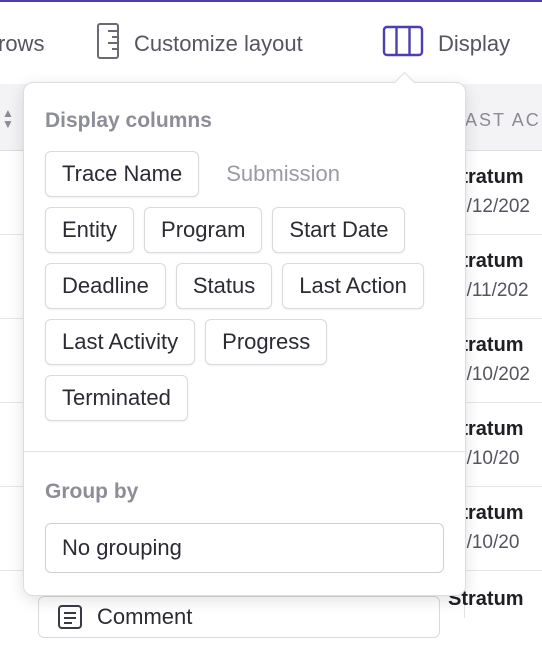  Describe the element at coordinates (203, 230) in the screenshot. I see `column-chip-program: Program` at that location.